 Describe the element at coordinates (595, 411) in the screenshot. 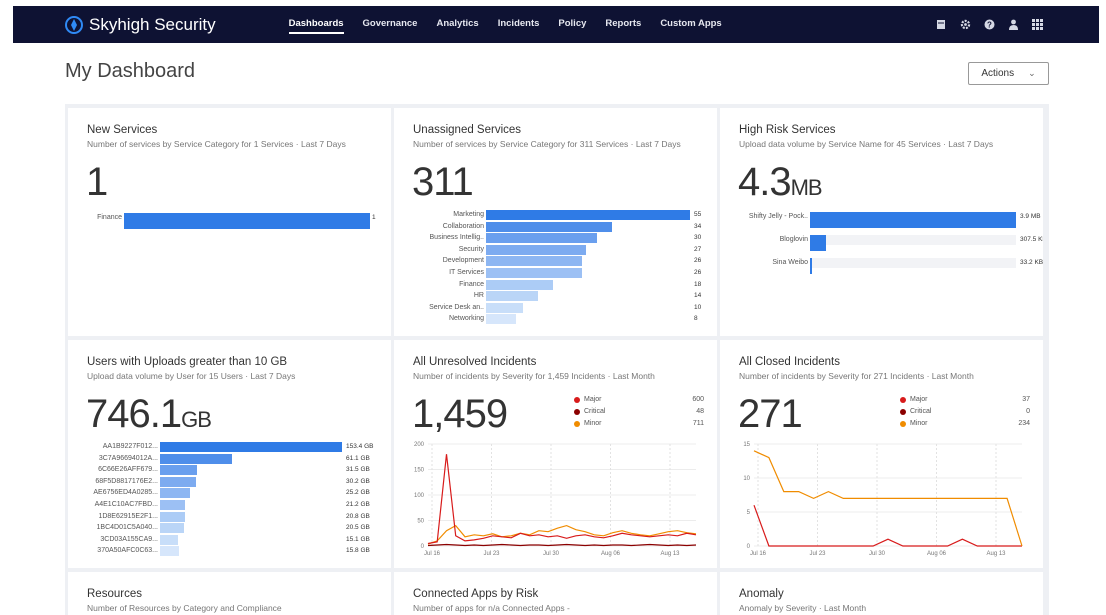

I see `legend-label: Critical` at that location.